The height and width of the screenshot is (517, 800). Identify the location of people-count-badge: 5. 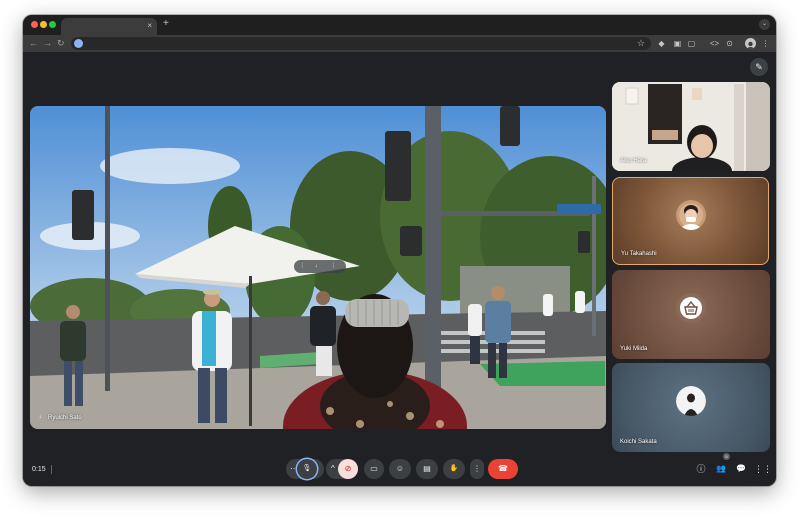
(726, 456).